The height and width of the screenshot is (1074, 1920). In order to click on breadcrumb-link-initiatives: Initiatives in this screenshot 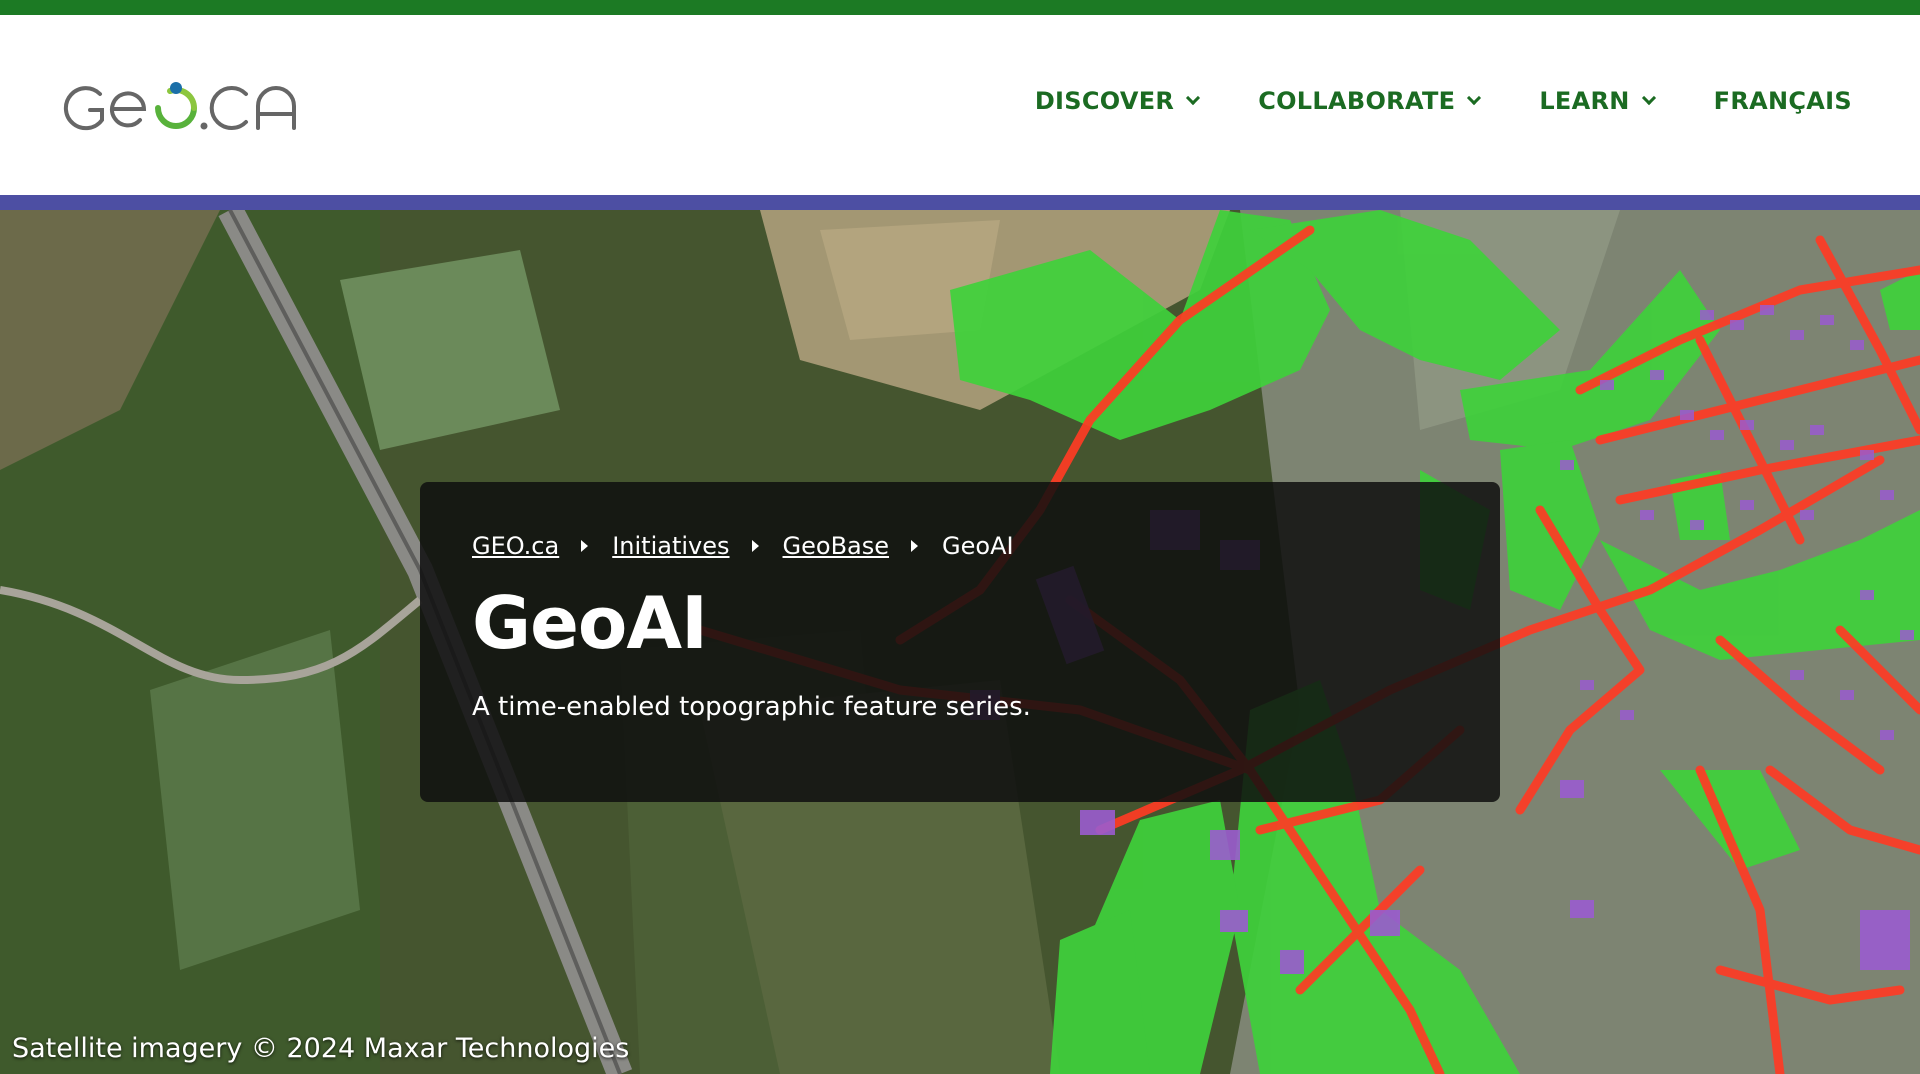, I will do `click(670, 546)`.